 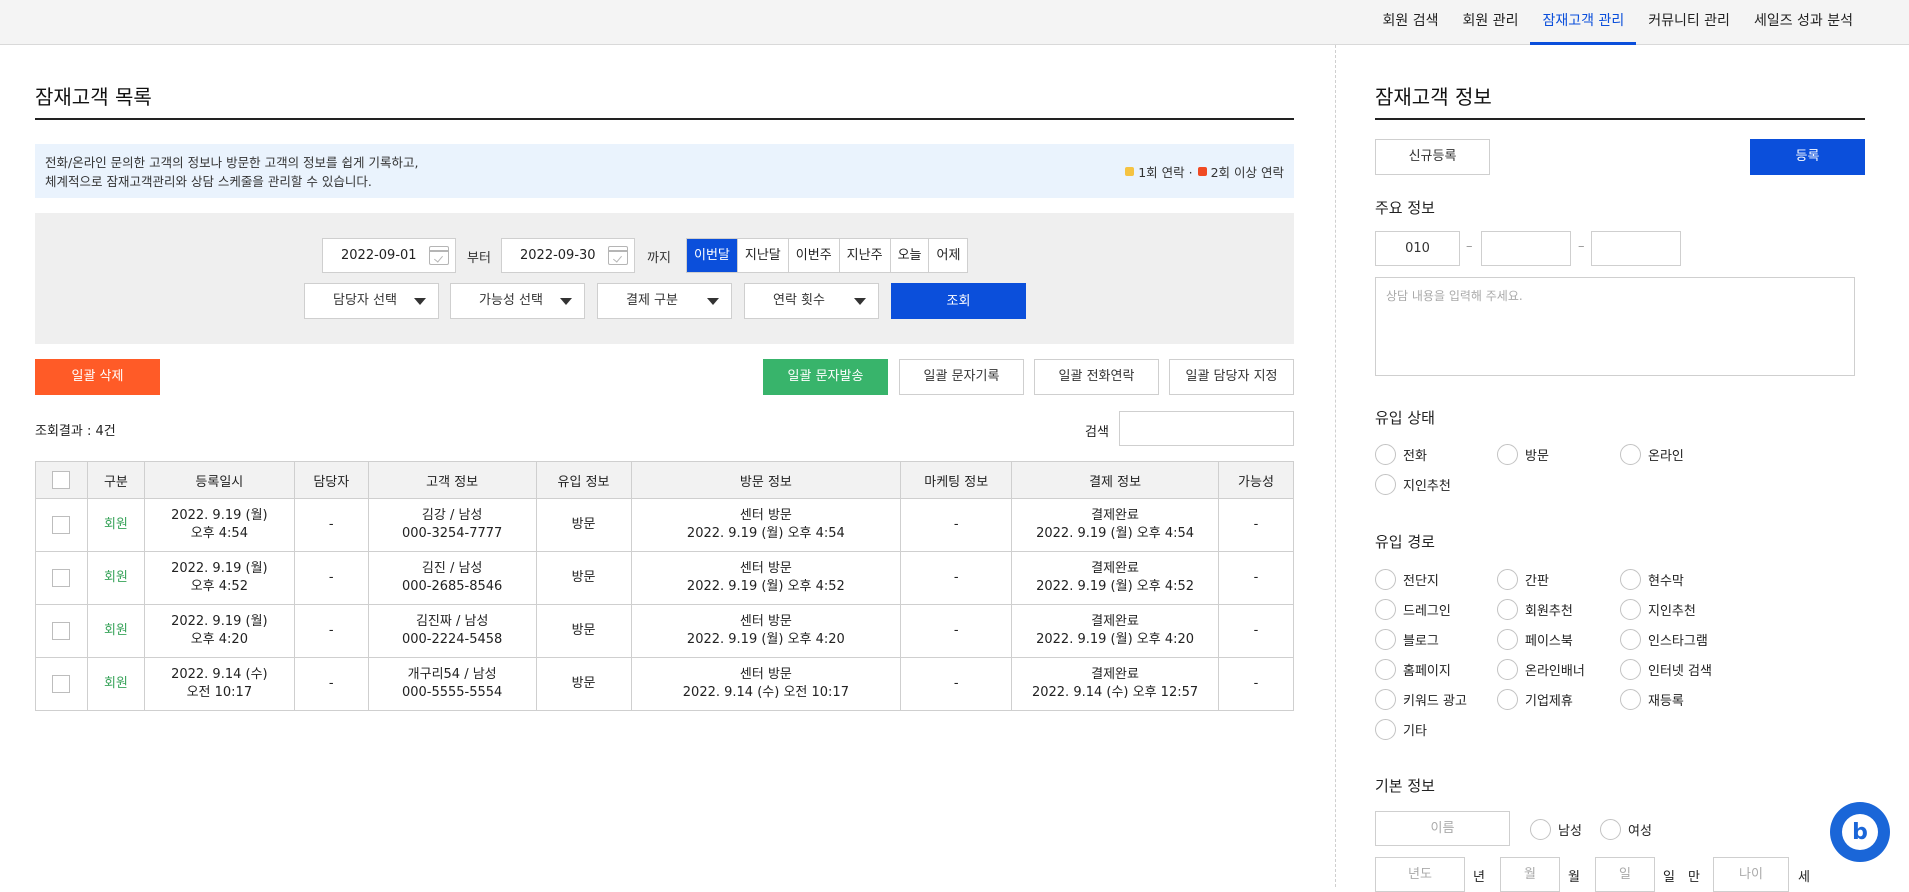 What do you see at coordinates (1541, 669) in the screenshot?
I see `radio-option: 온라인배너` at bounding box center [1541, 669].